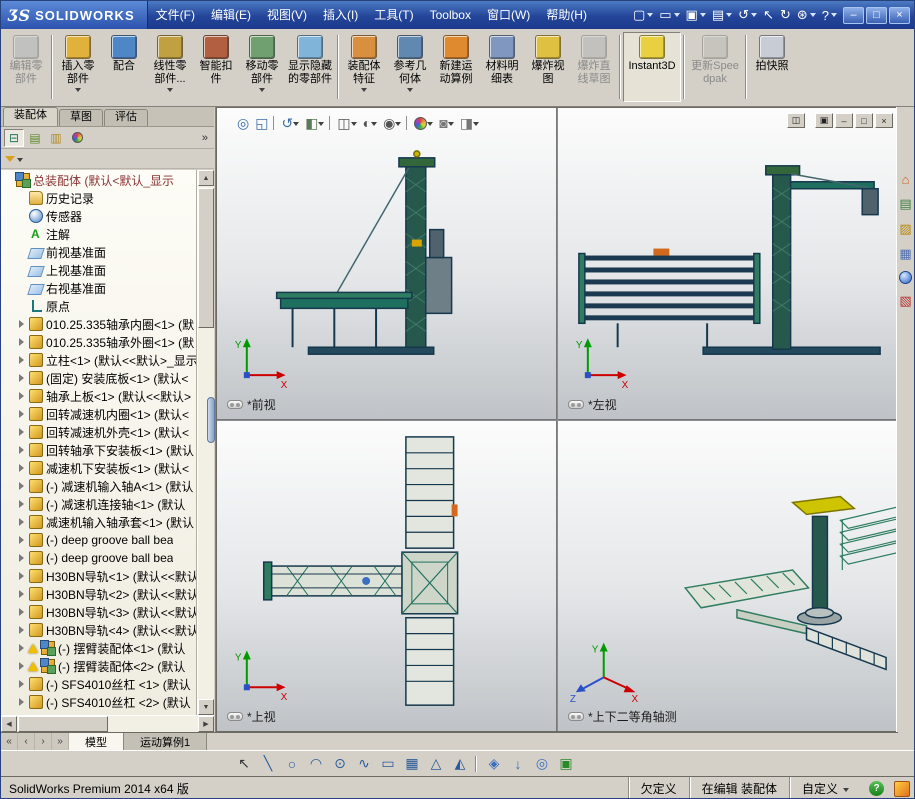  What do you see at coordinates (81, 117) in the screenshot?
I see `panel-tab: 草图` at bounding box center [81, 117].